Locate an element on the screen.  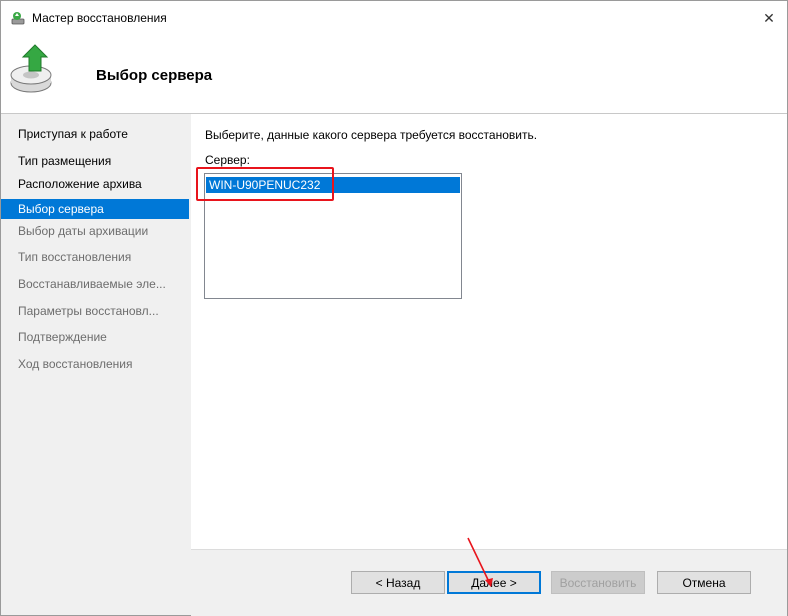
recover-button: Восстановить is located at coordinates (598, 582).